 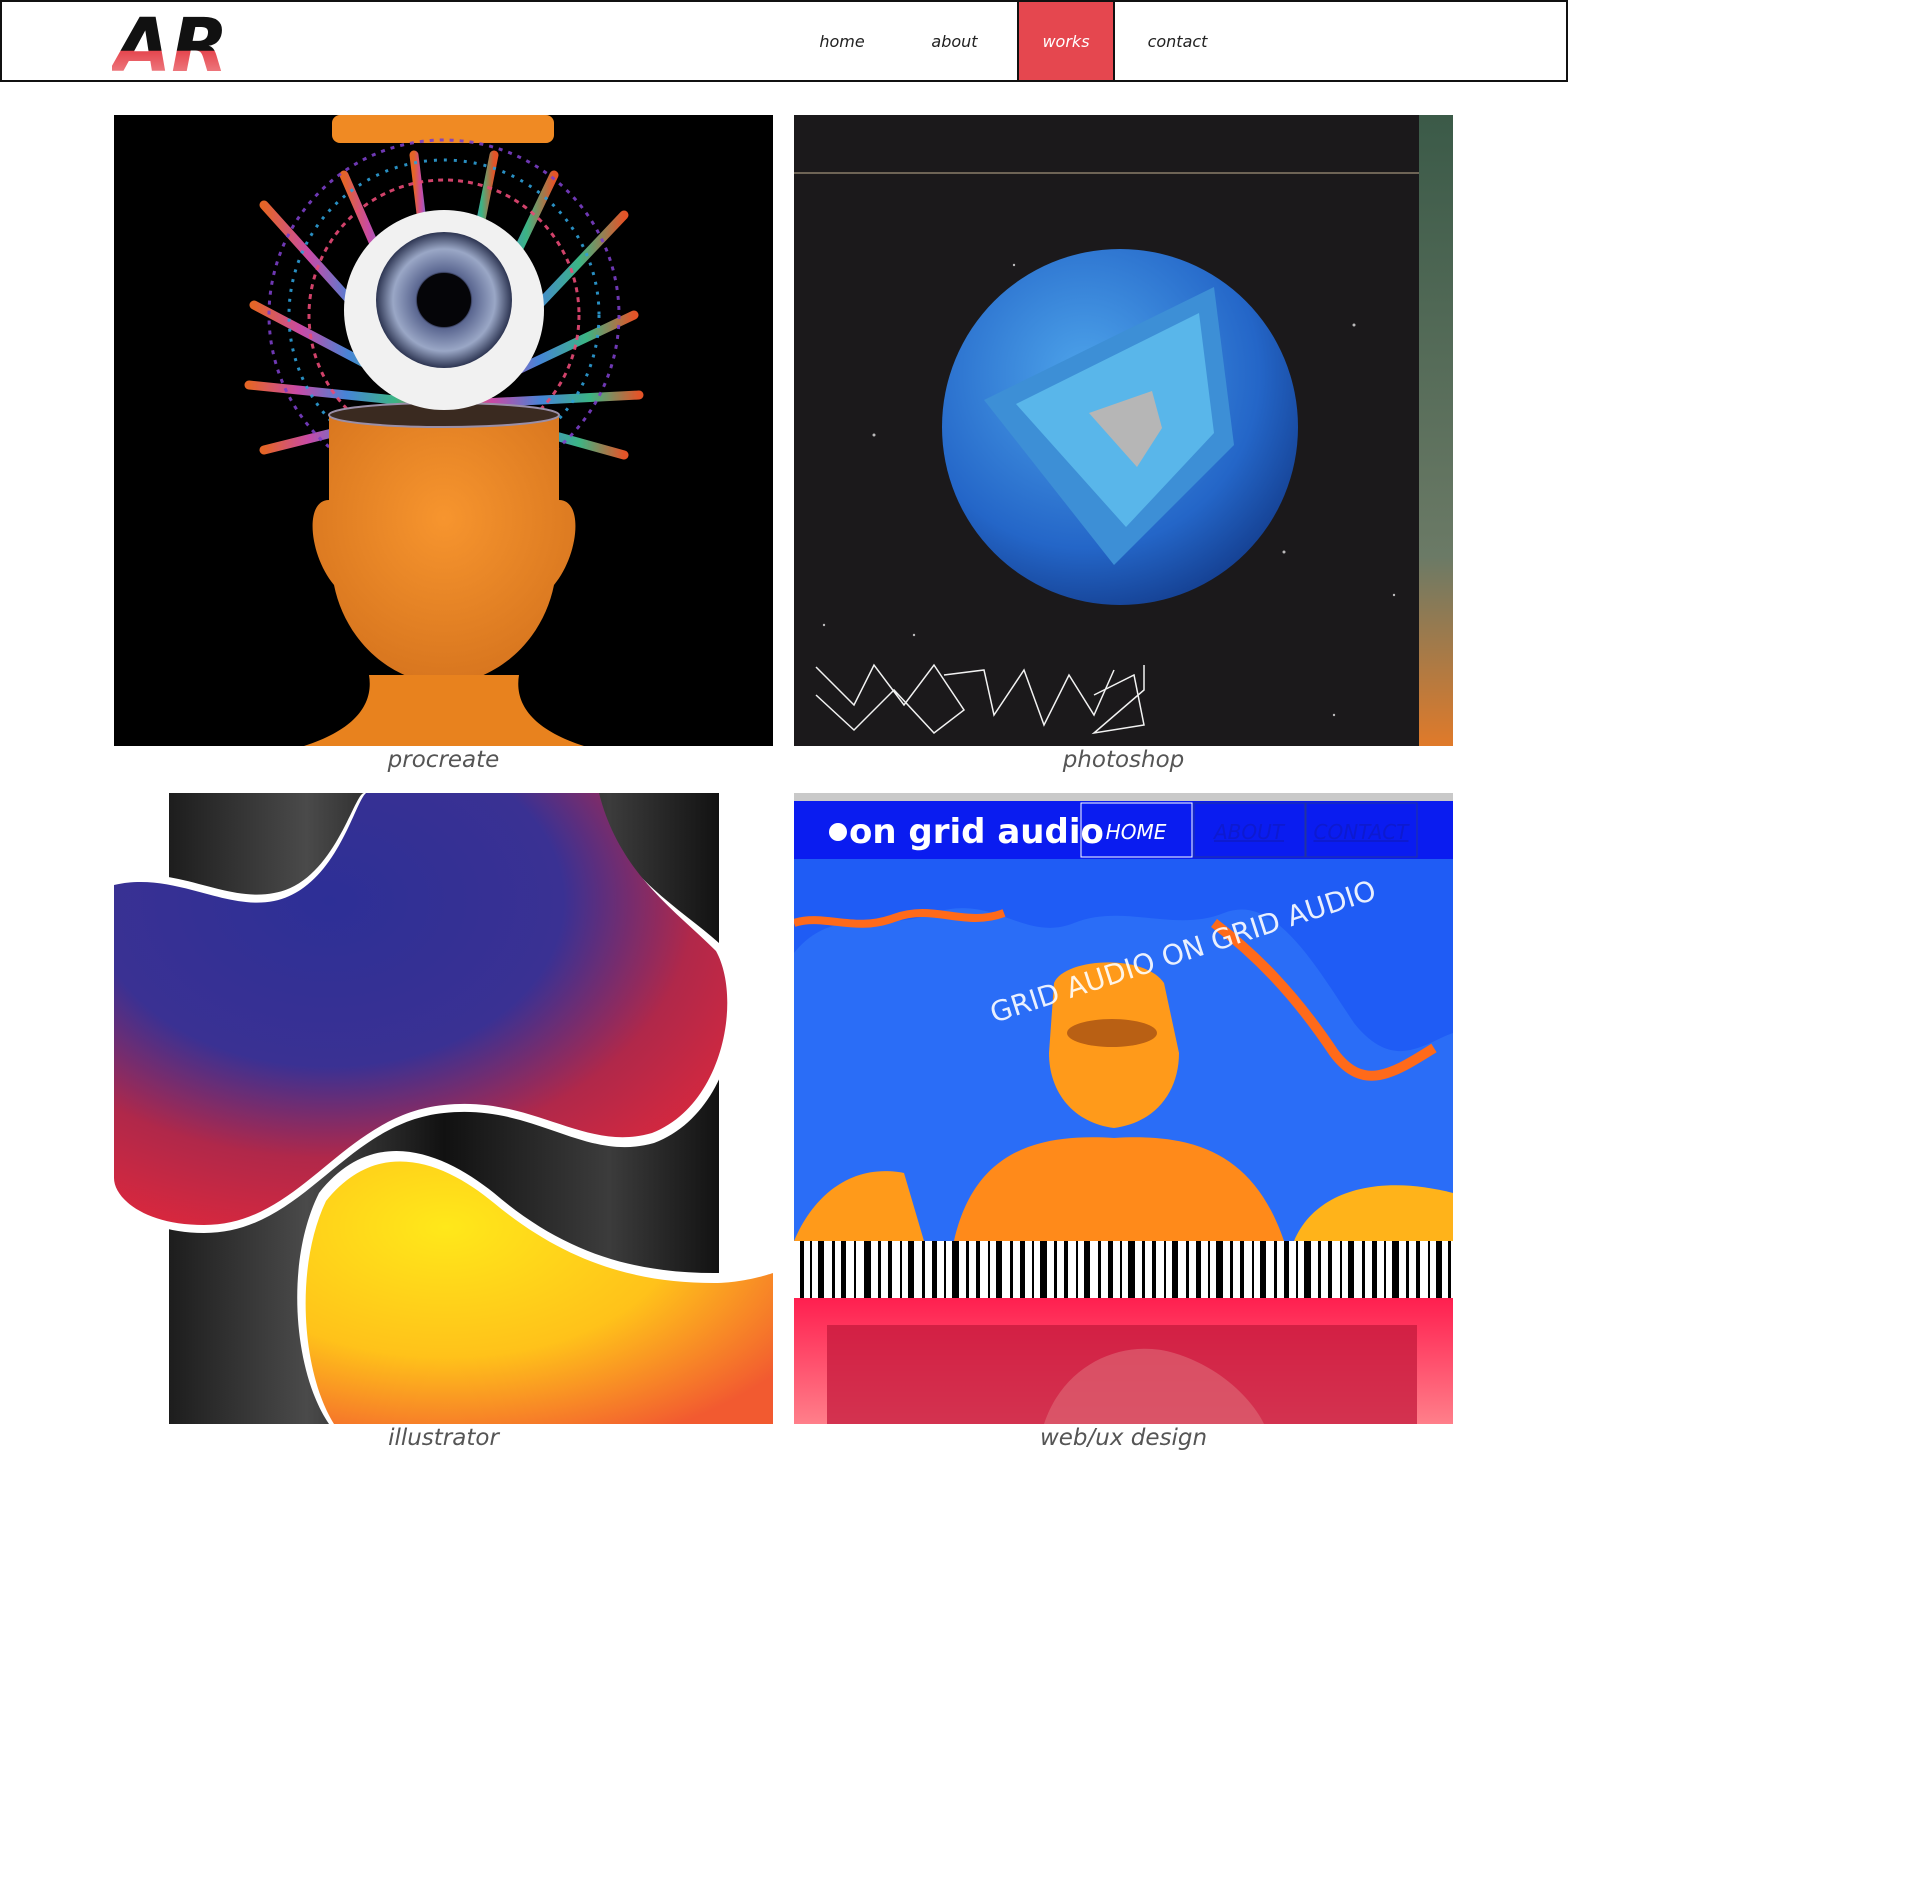 What do you see at coordinates (443, 760) in the screenshot?
I see `procreate-caption: procreate` at bounding box center [443, 760].